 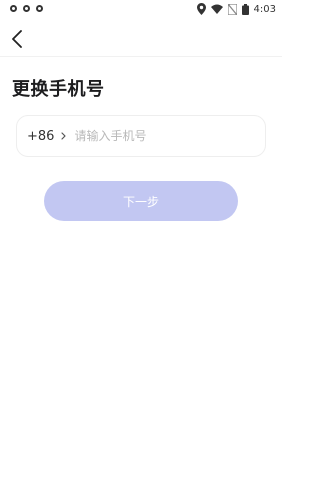 What do you see at coordinates (169, 136) in the screenshot?
I see `phone-number-input` at bounding box center [169, 136].